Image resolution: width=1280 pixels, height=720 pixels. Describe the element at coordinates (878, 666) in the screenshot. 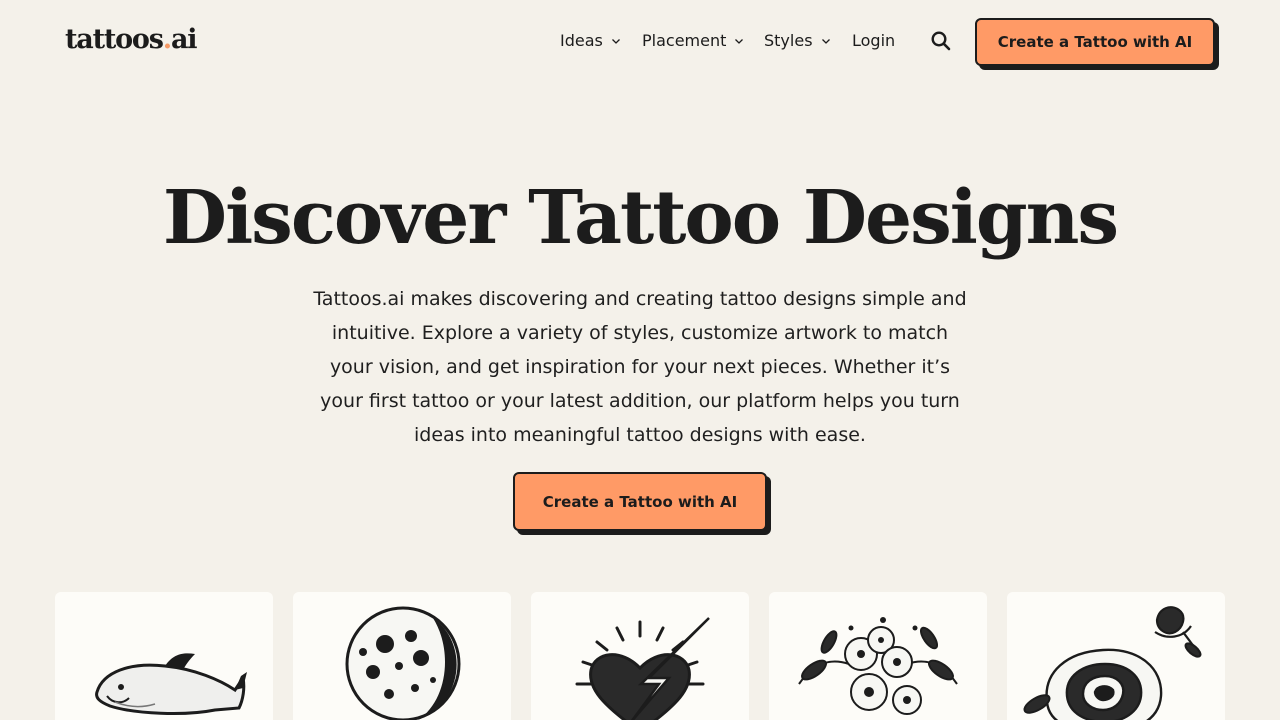

I see `flower-tattoo-image` at that location.